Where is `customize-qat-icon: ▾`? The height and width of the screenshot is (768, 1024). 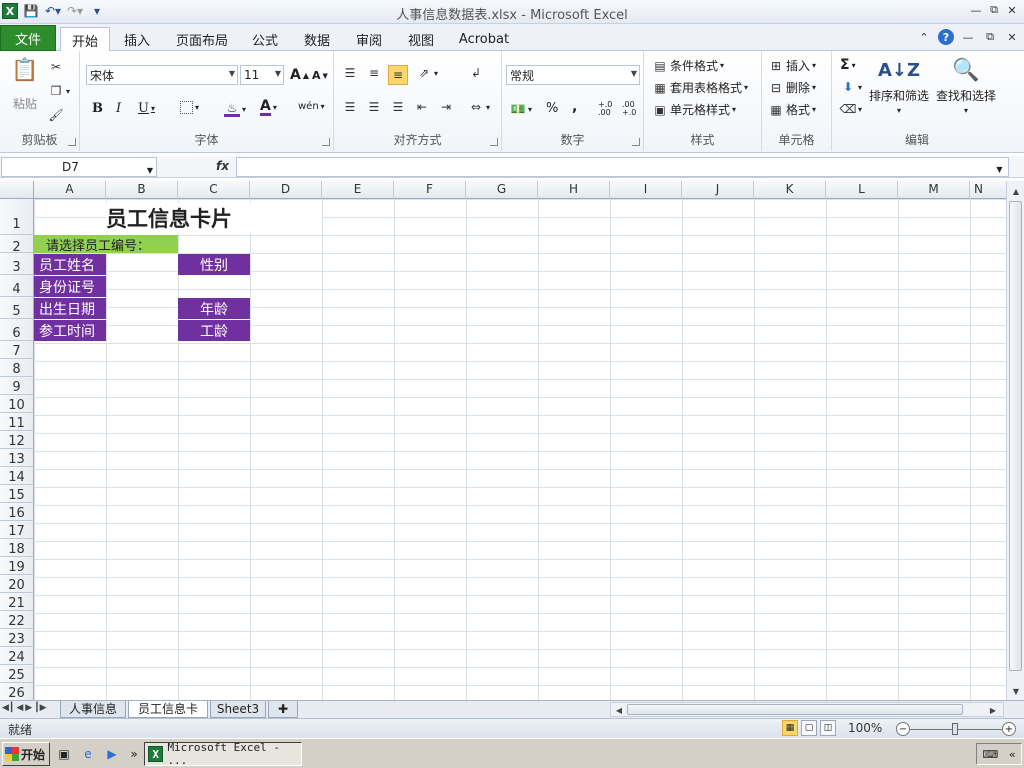
customize-qat-icon: ▾ is located at coordinates (97, 11).